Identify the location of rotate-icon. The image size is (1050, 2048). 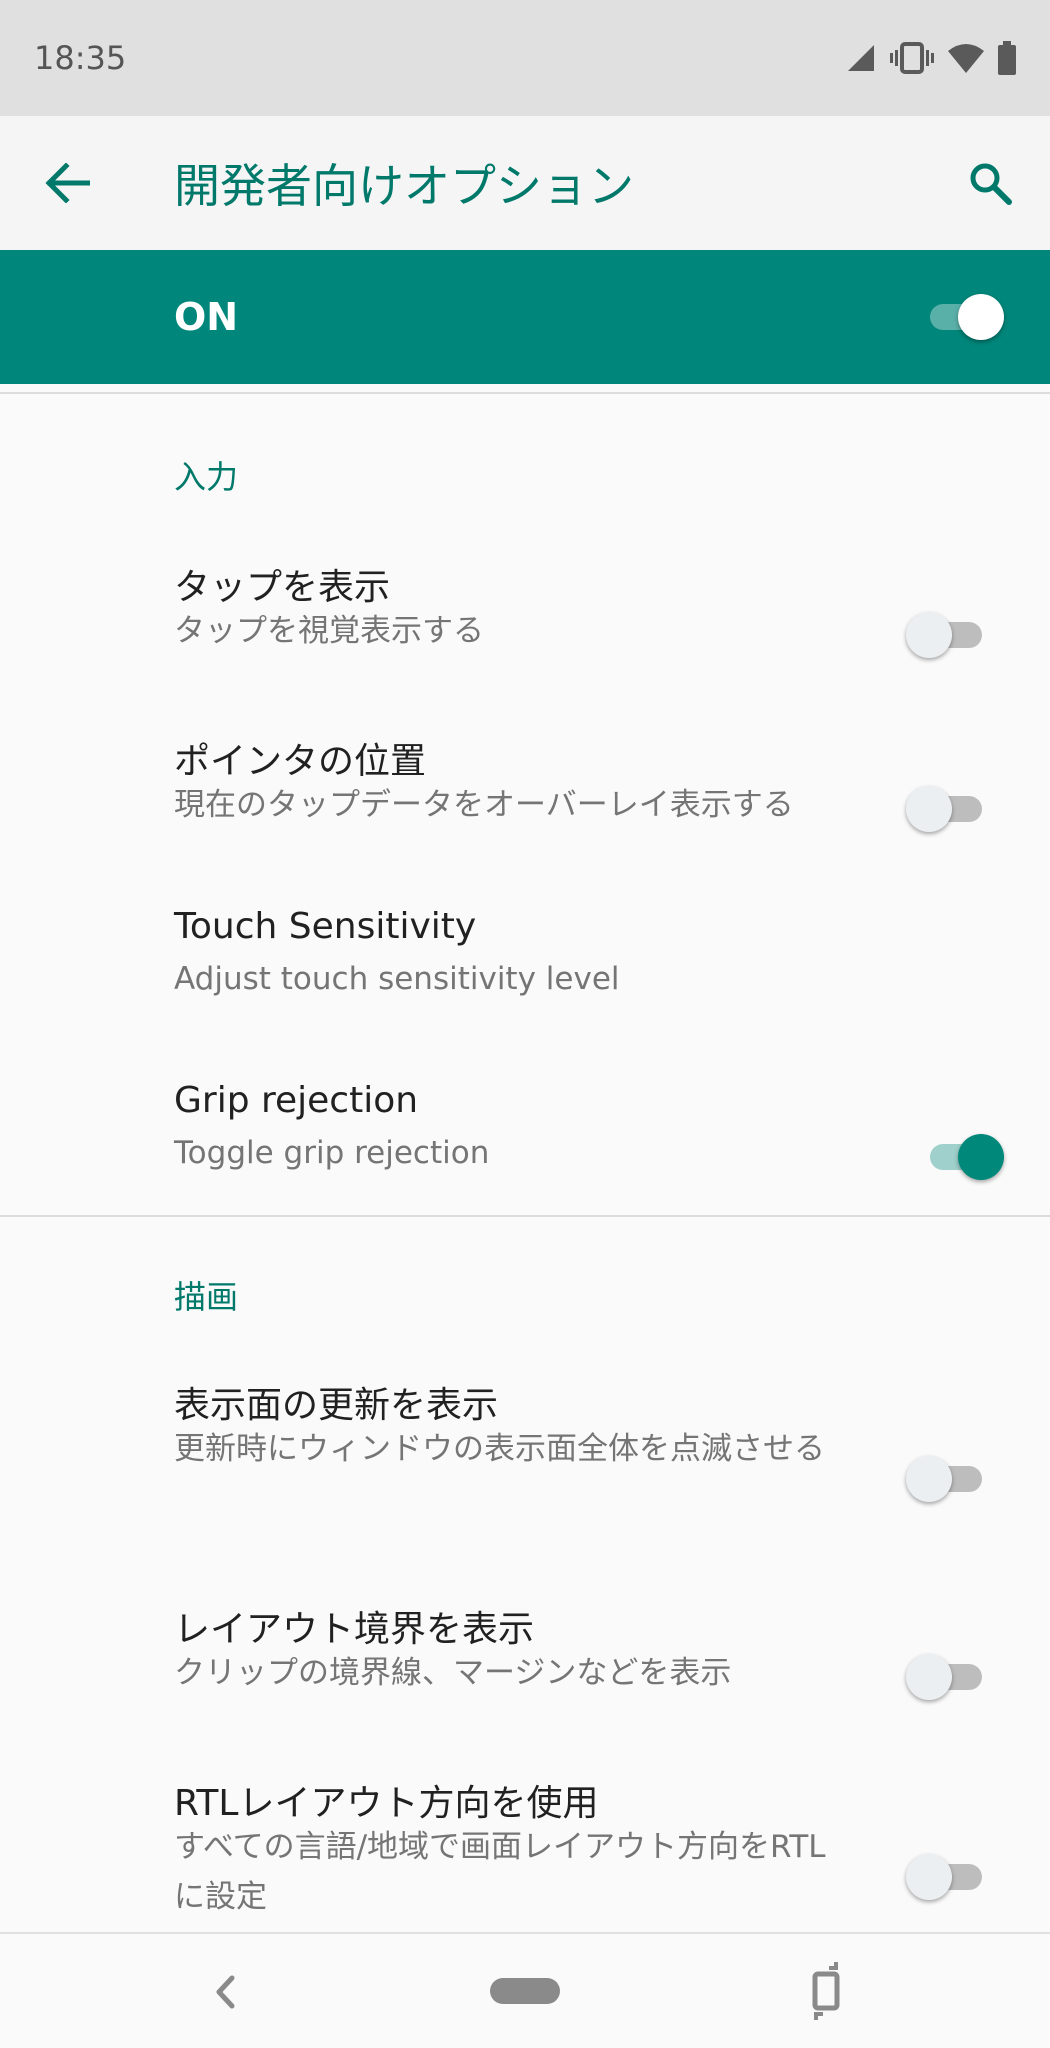
(826, 1991).